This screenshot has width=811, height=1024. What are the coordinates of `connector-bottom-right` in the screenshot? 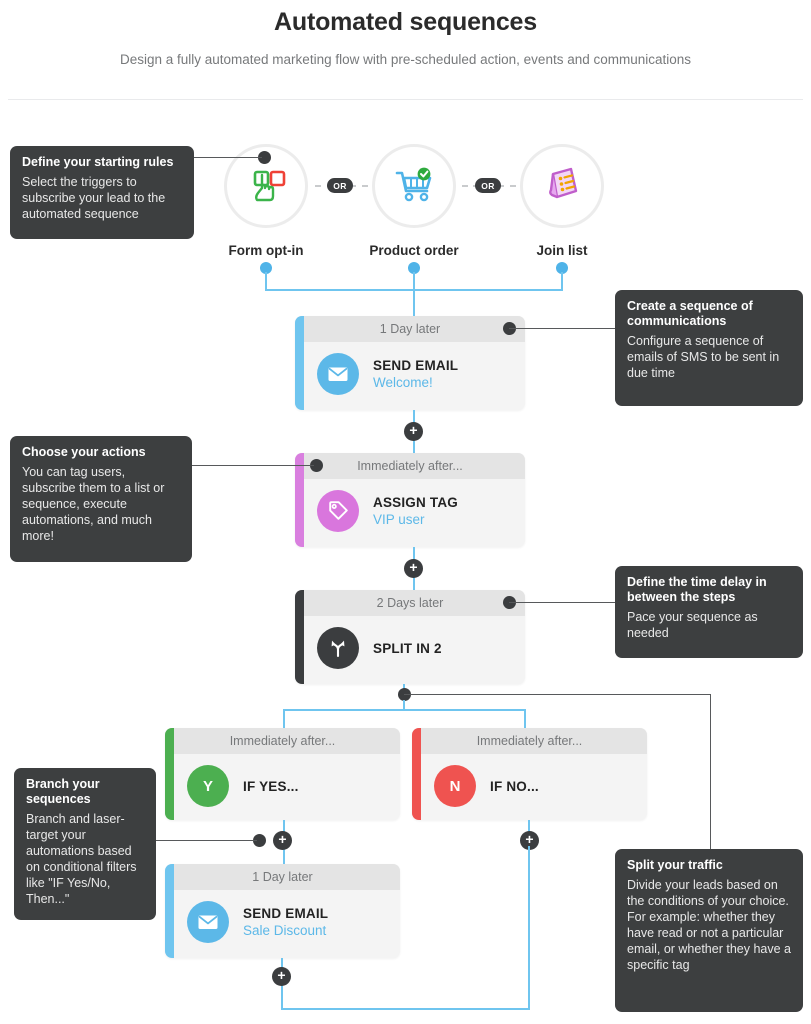 It's located at (529, 928).